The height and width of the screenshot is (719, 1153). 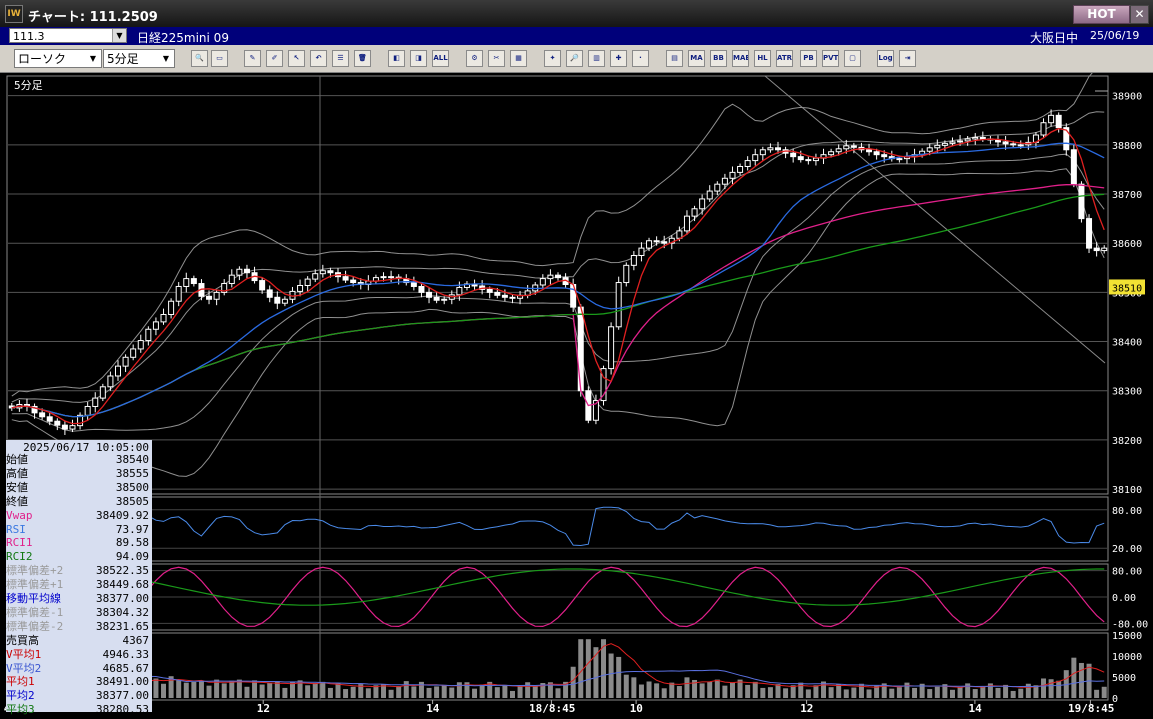 I want to click on price-tick-label: 38400, so click(x=1127, y=343).